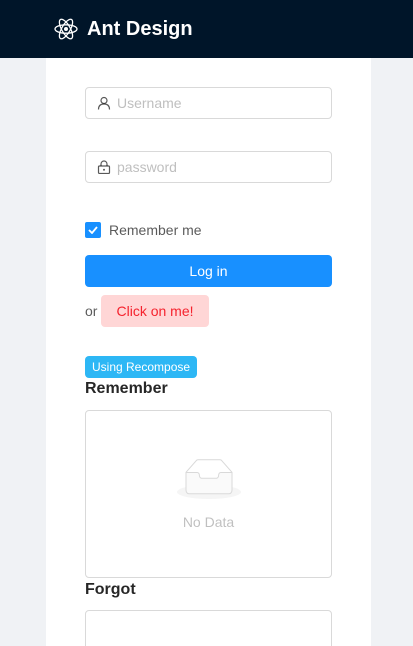 This screenshot has height=646, width=413. Describe the element at coordinates (208, 628) in the screenshot. I see `forgot-list` at that location.